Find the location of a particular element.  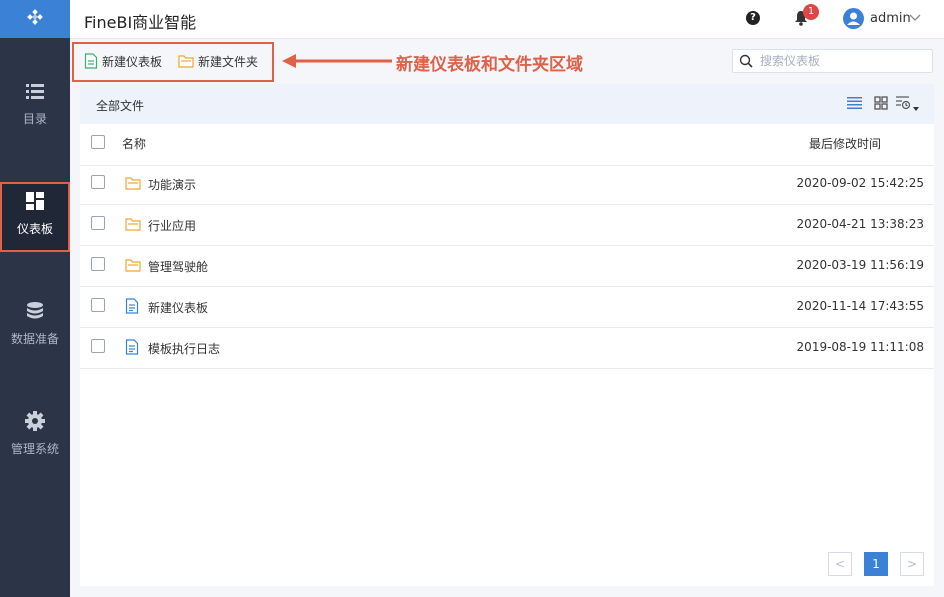

avatar is located at coordinates (853, 18).